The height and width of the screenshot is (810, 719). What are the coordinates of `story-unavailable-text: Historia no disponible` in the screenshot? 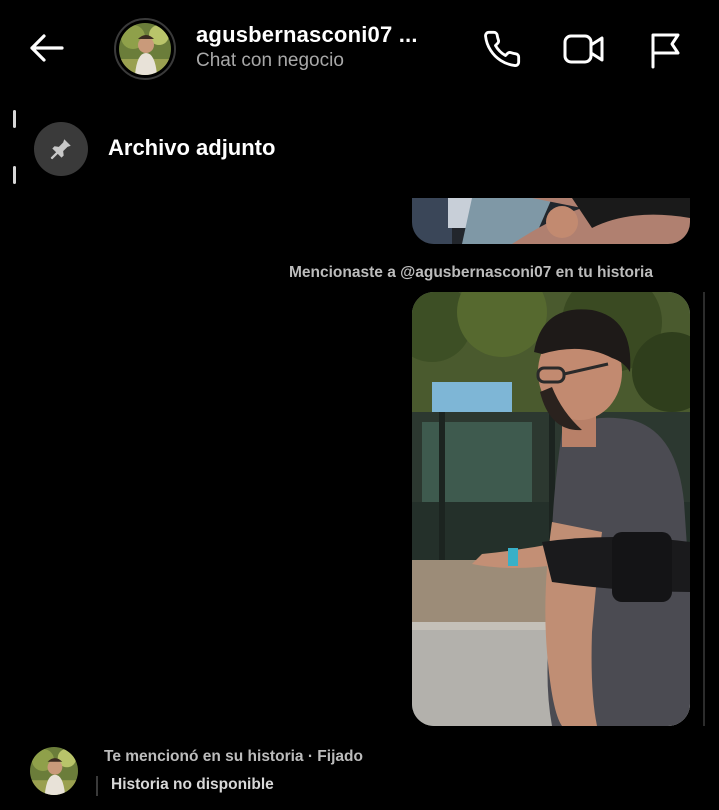 It's located at (192, 784).